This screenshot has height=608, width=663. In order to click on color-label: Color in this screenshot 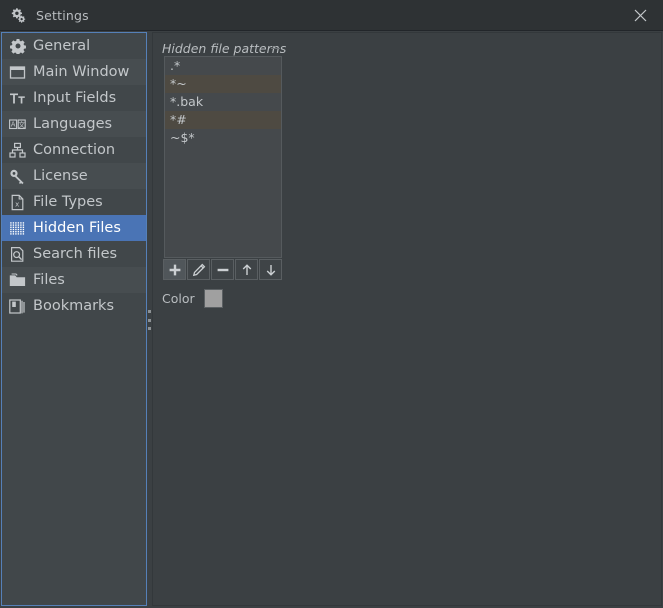, I will do `click(178, 298)`.